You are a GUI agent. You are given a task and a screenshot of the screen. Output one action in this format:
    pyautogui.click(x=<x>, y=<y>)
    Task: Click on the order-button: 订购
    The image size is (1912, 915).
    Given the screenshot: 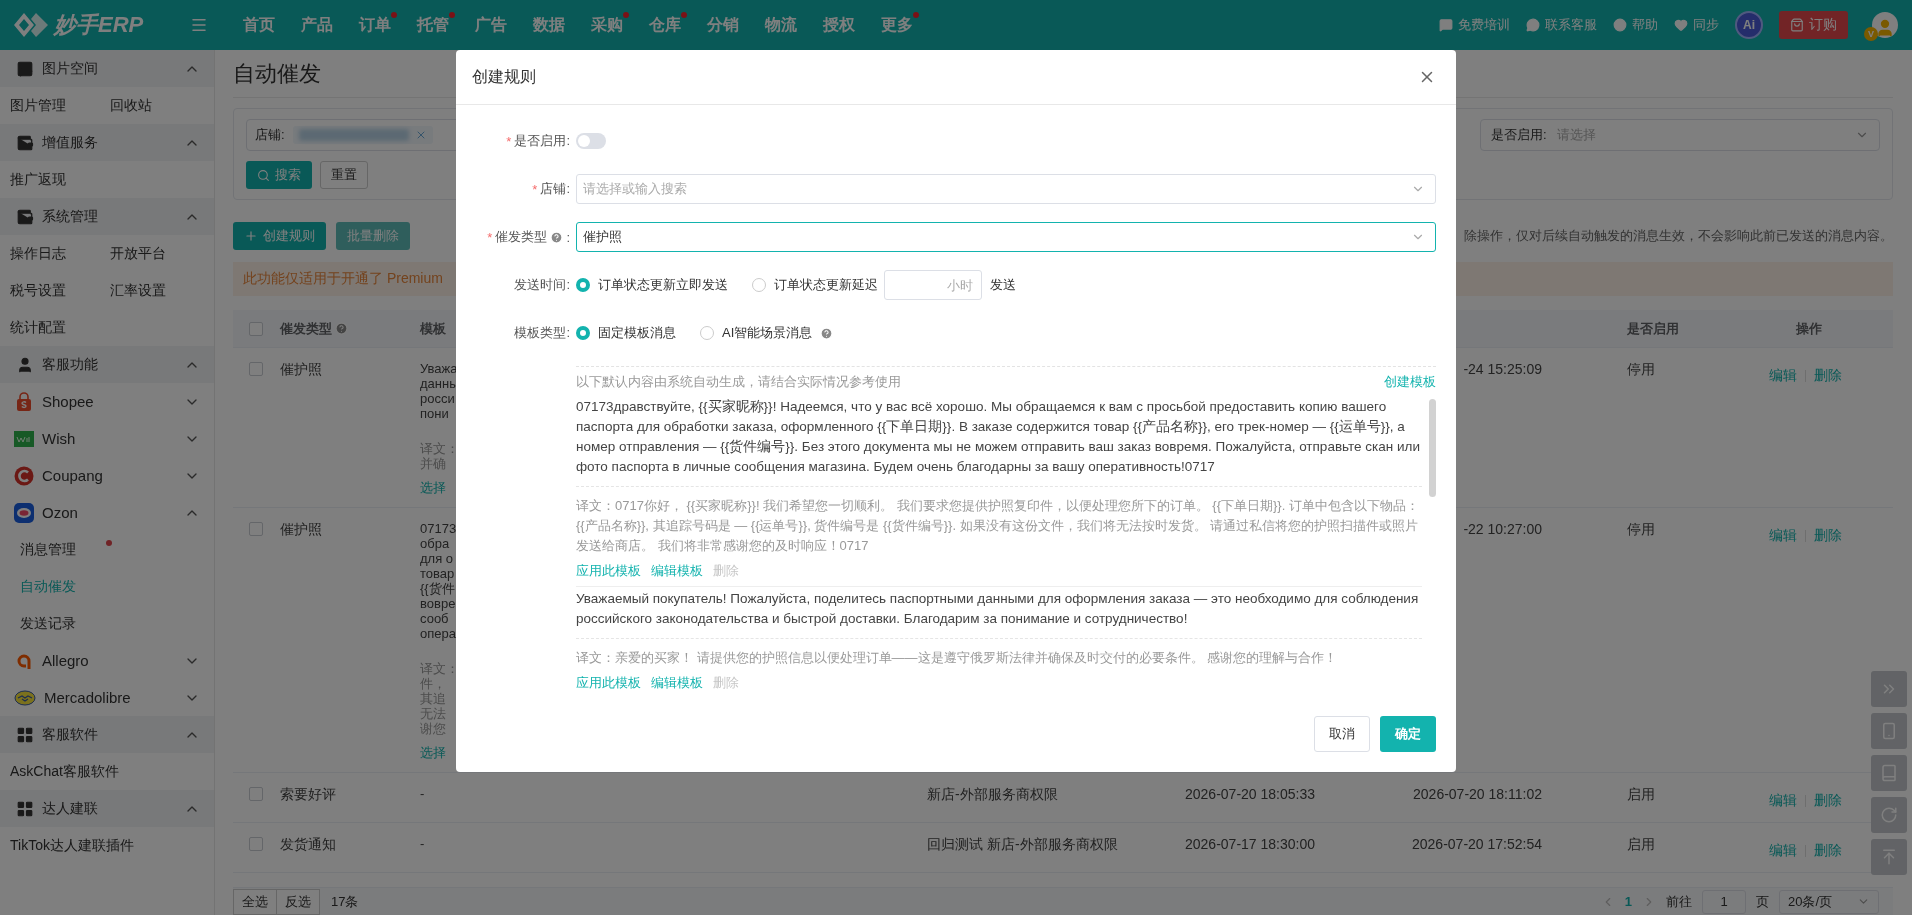 What is the action you would take?
    pyautogui.click(x=1813, y=25)
    